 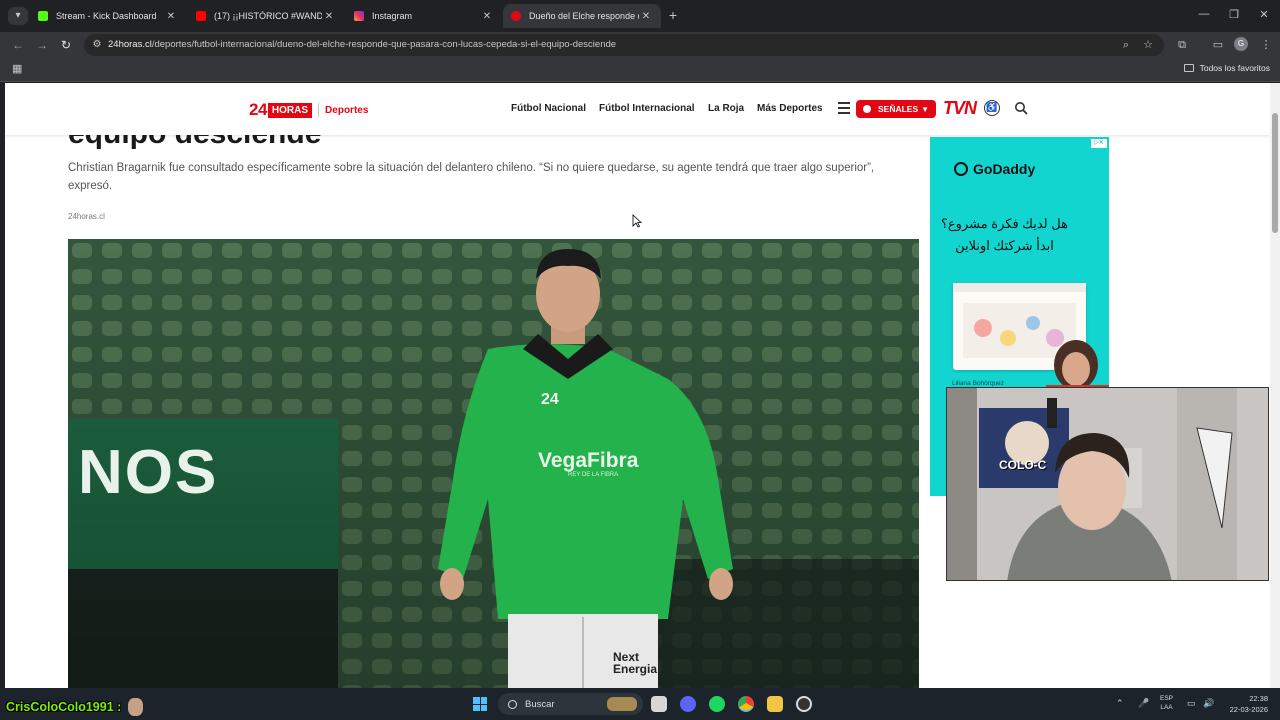 What do you see at coordinates (480, 704) in the screenshot?
I see `windows-start-icon` at bounding box center [480, 704].